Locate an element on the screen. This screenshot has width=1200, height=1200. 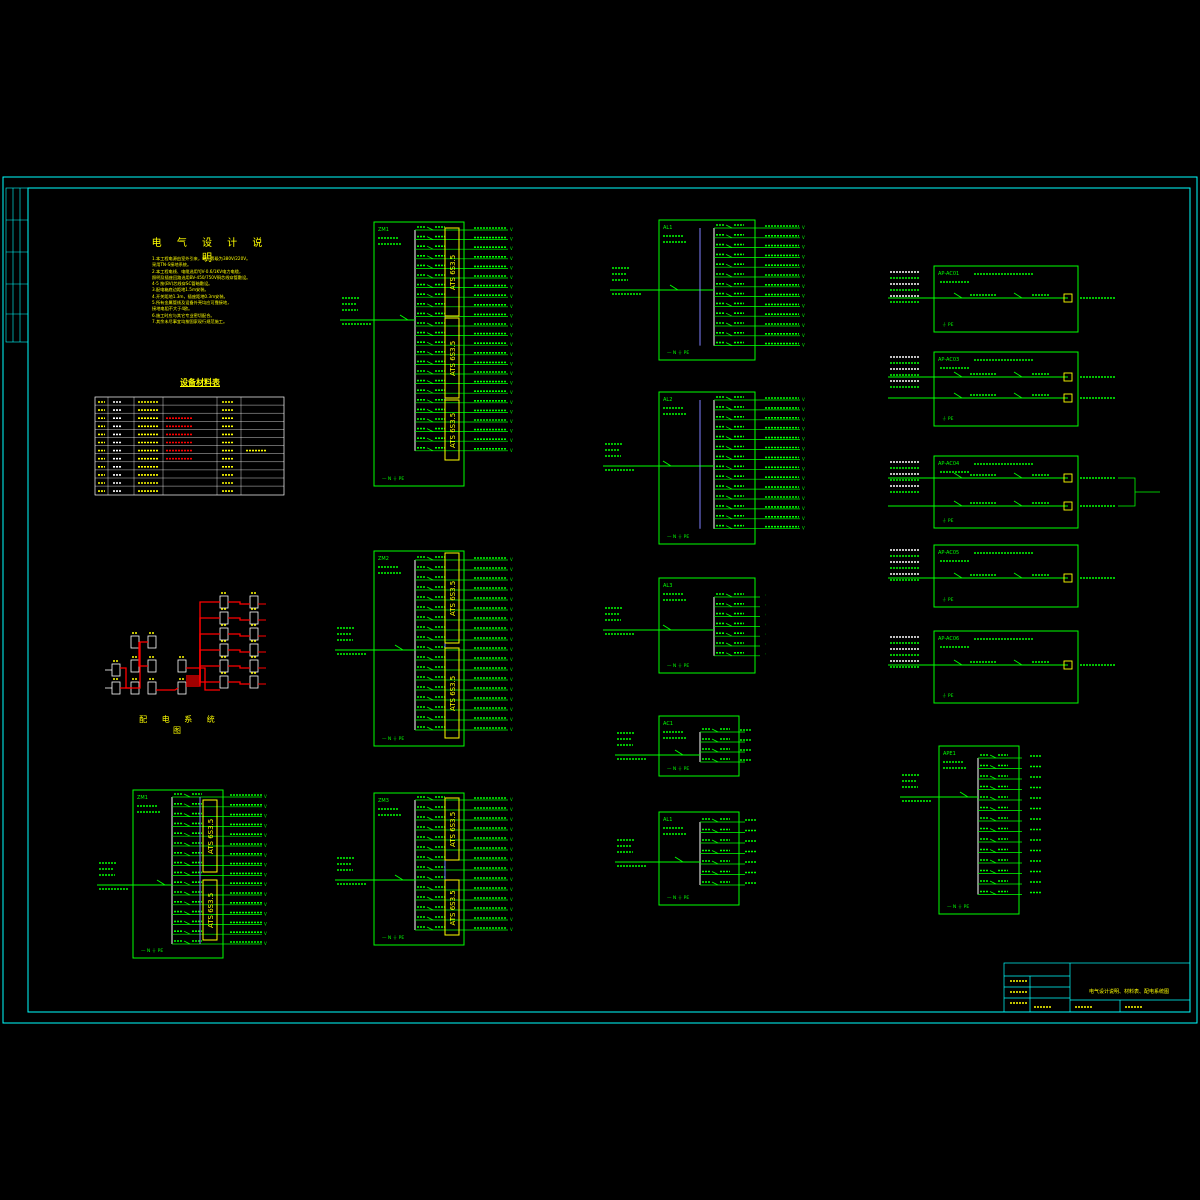
panel-name: AL1 is located at coordinates (667, 228).